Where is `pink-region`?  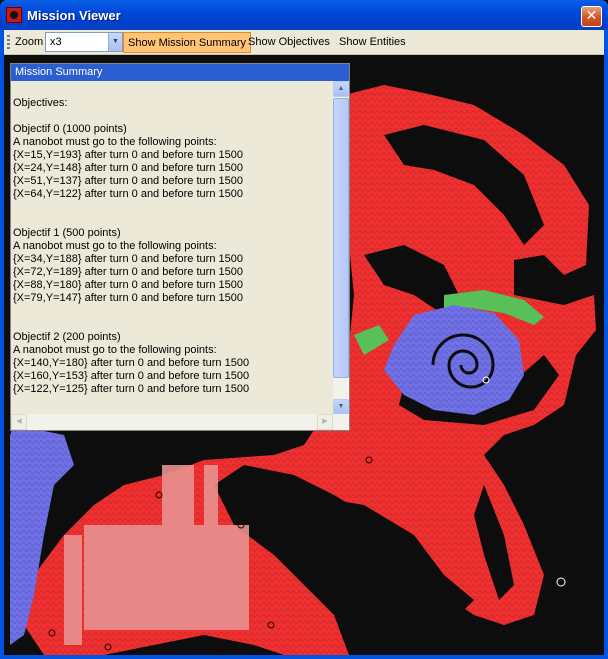 pink-region is located at coordinates (166, 577).